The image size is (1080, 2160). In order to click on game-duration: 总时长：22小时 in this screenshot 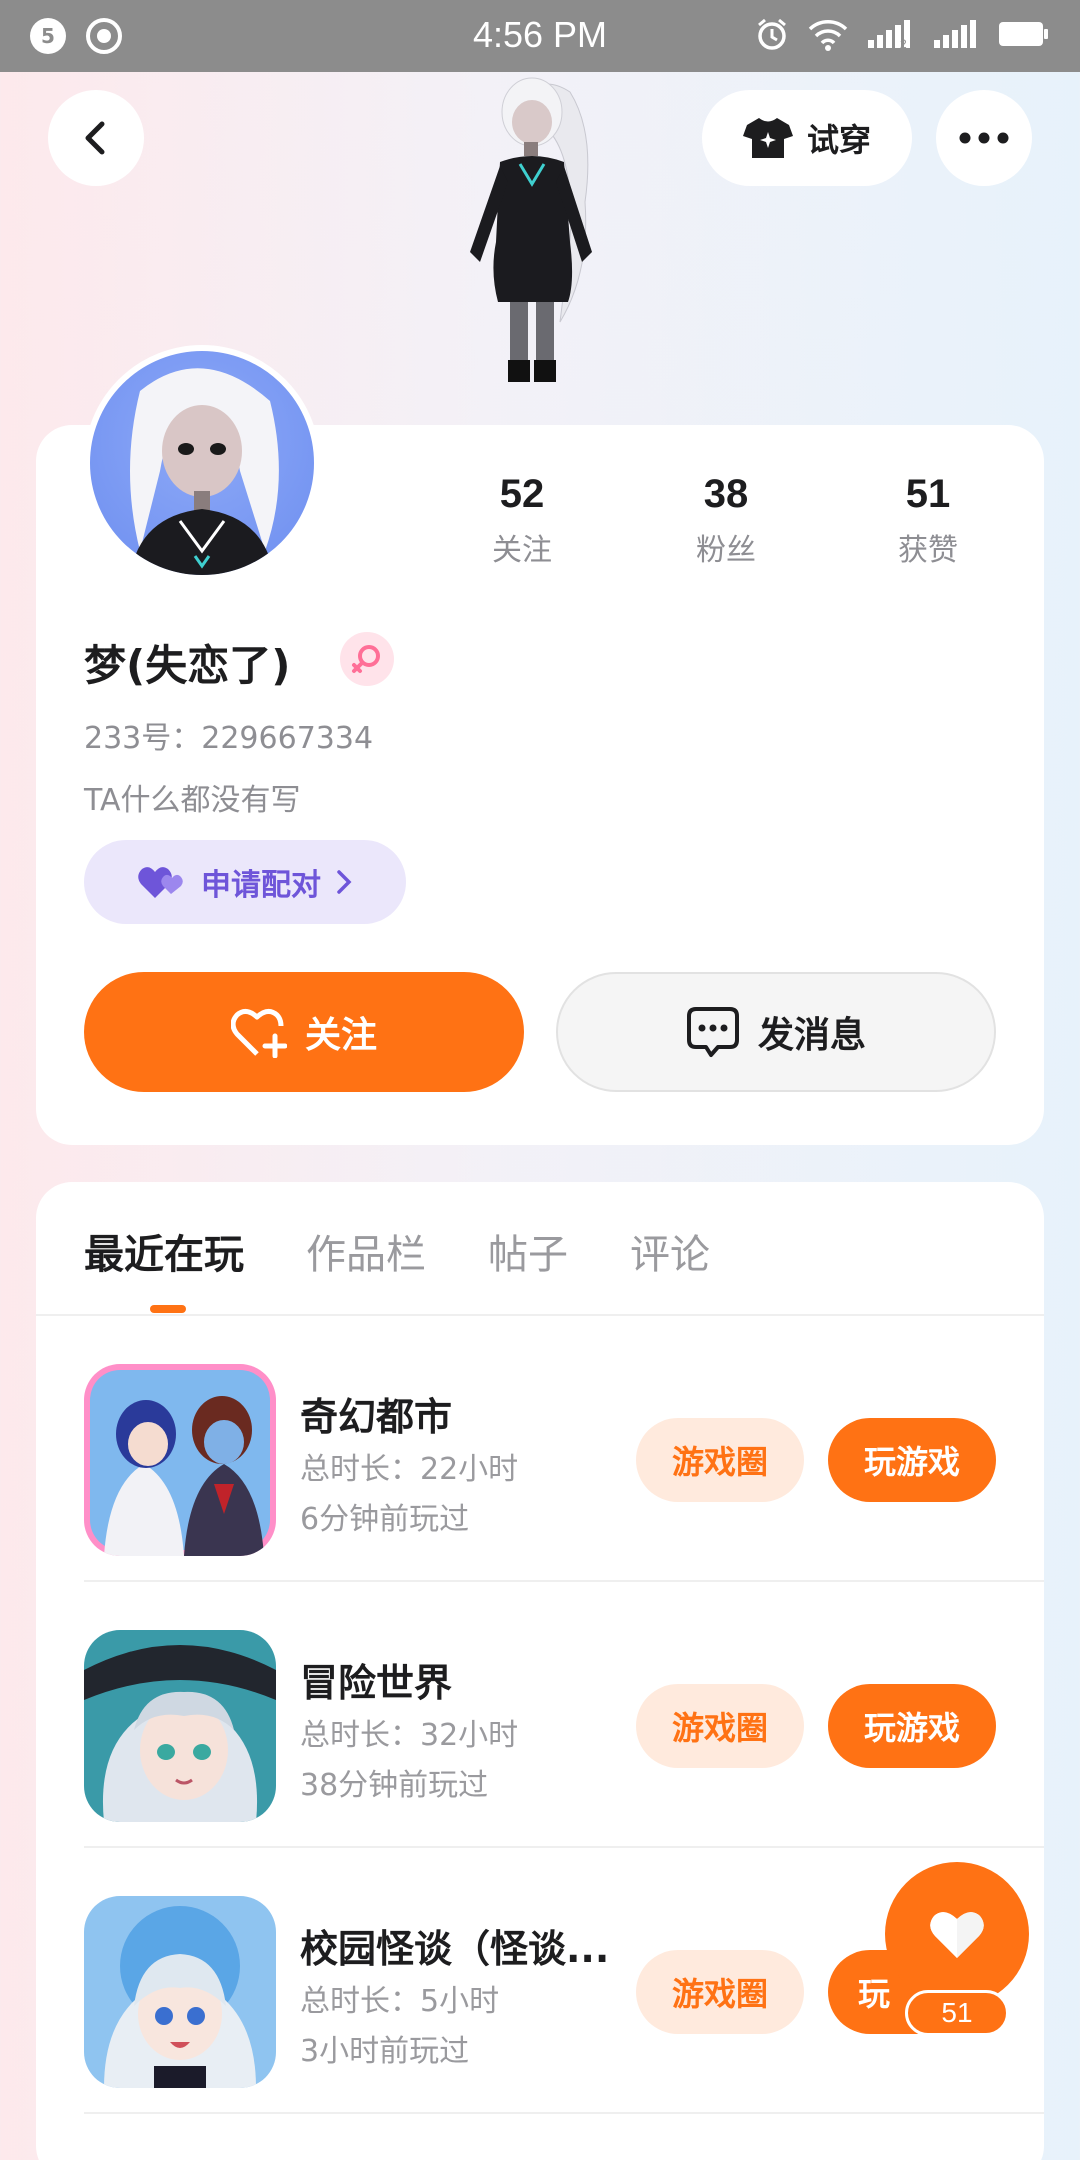, I will do `click(409, 1469)`.